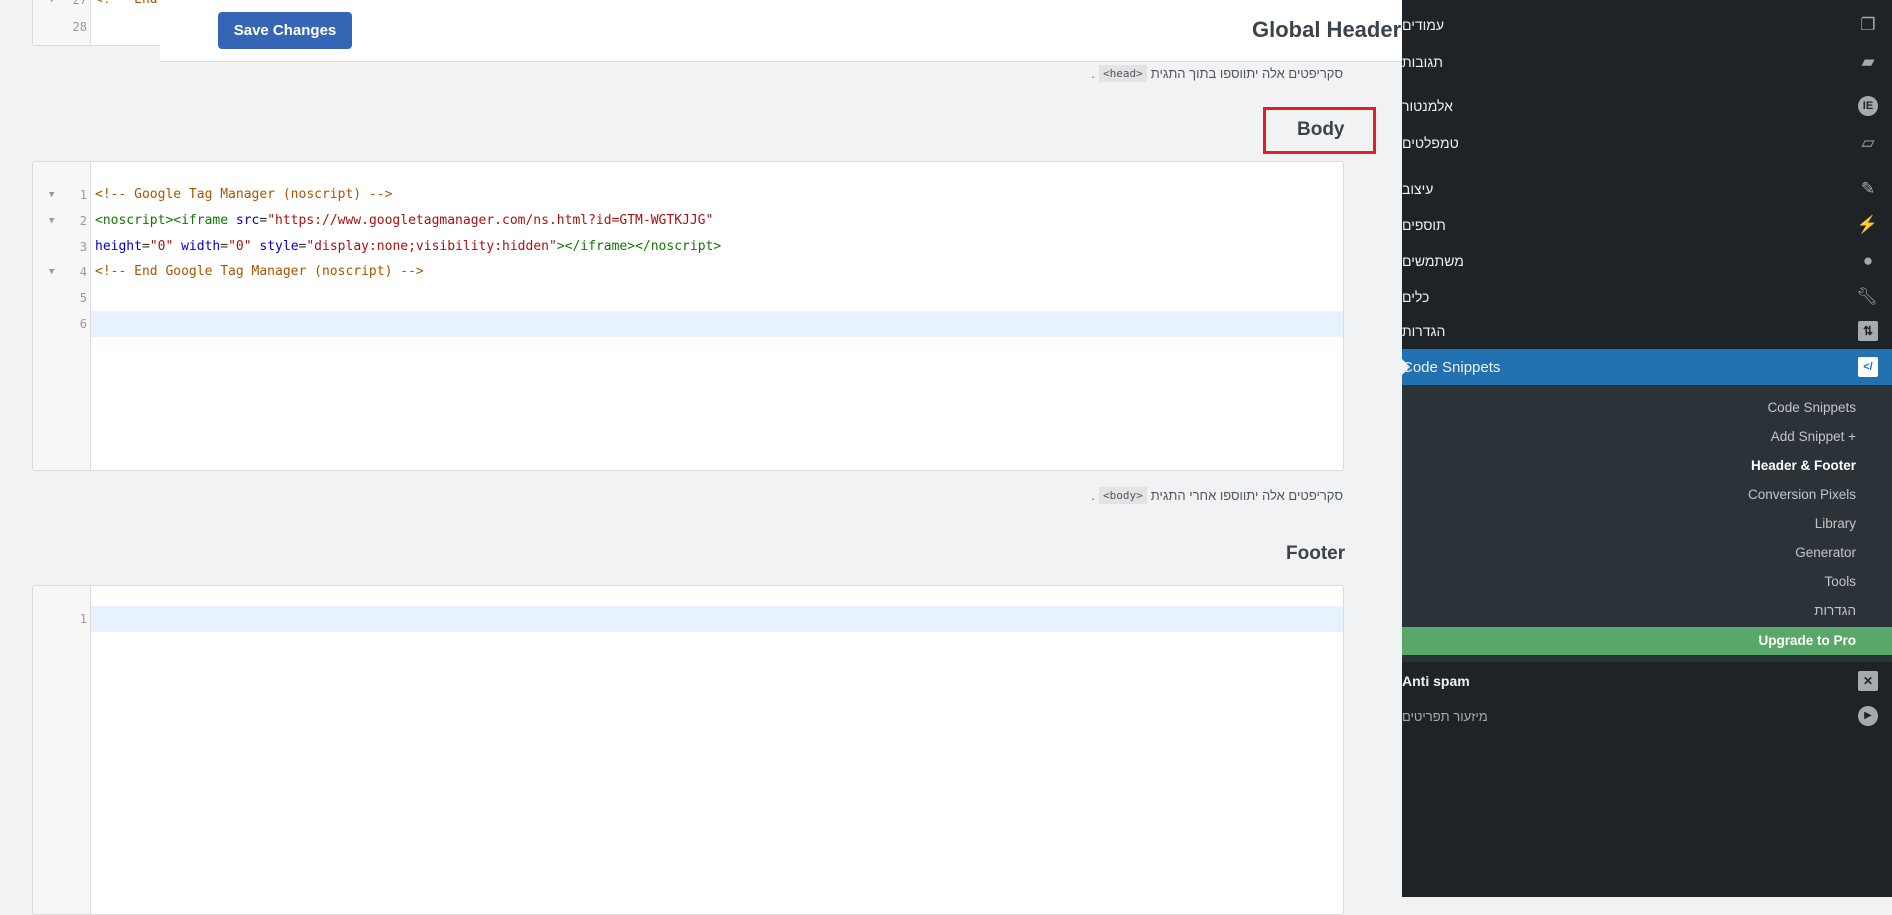  I want to click on collapse-menu-button: ▶ מיזעור תפריטים, so click(1647, 716).